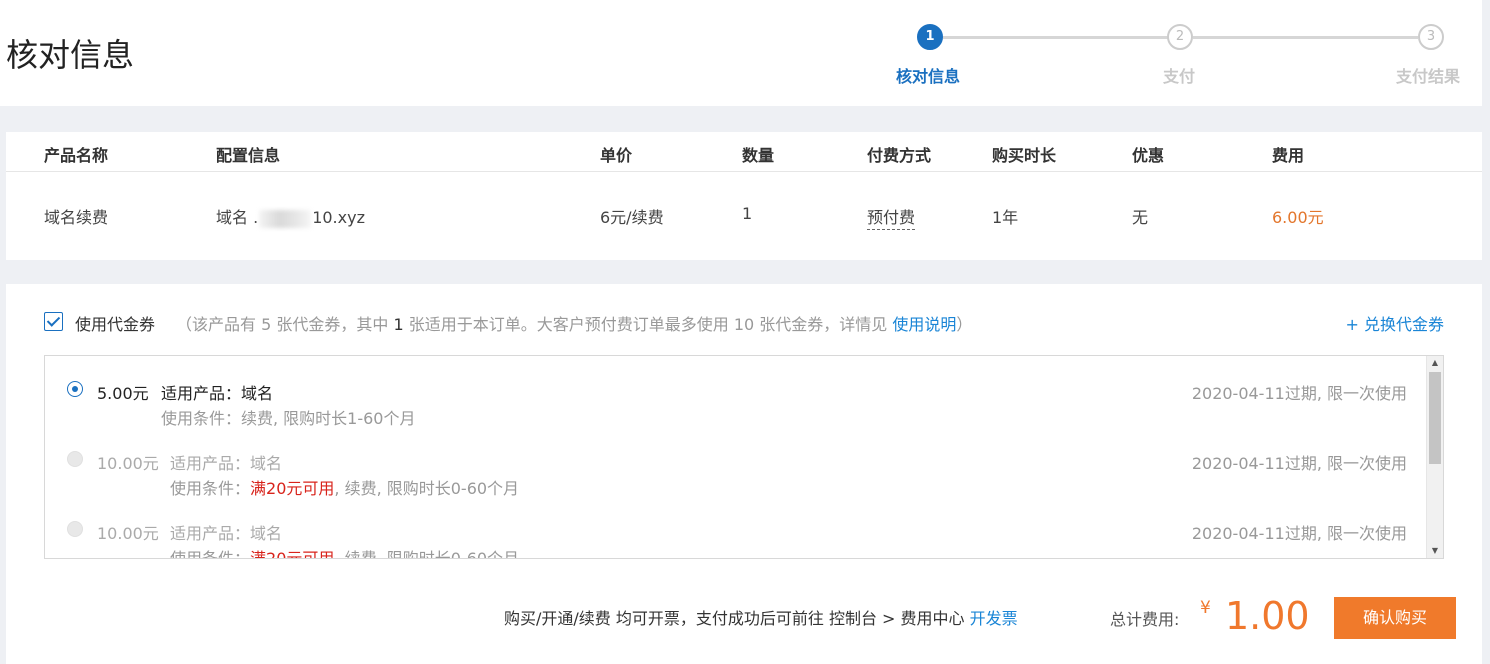  I want to click on voucher-condition: 使用条件：满20元可用, 续费, 限购时长0-60个月, so click(345, 552).